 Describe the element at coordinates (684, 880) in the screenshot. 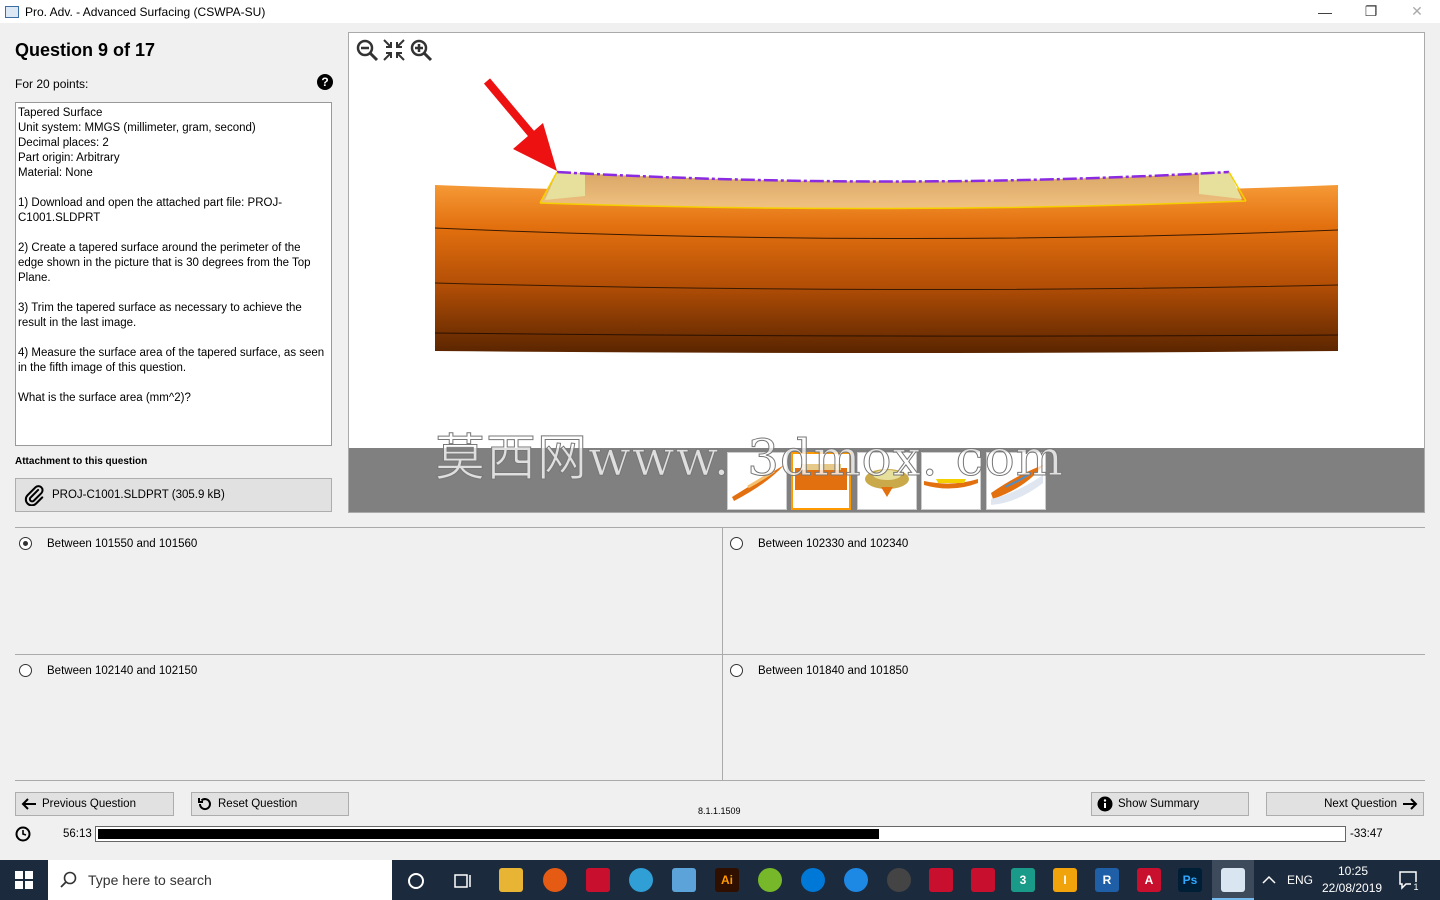

I see `app-icon-blue` at that location.